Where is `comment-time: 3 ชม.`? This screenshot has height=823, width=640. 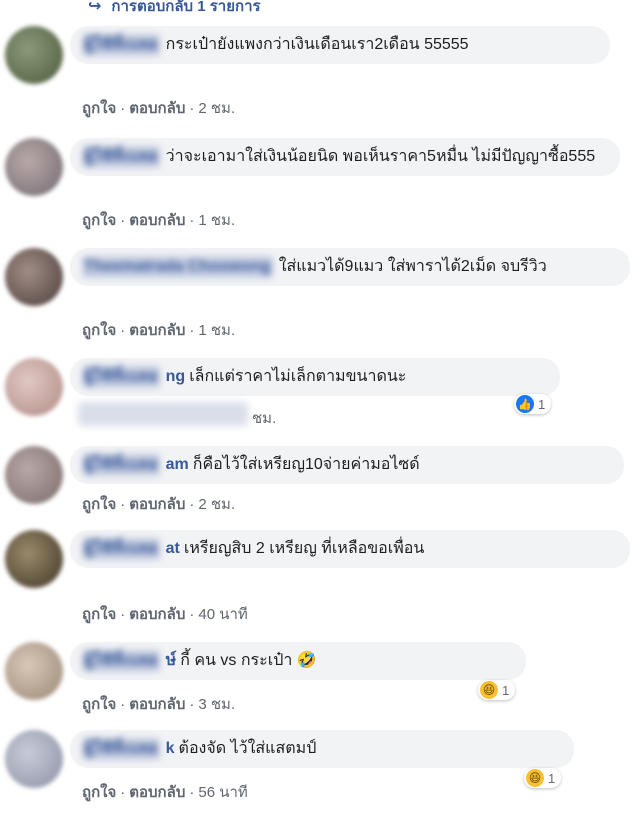 comment-time: 3 ชม. is located at coordinates (216, 704).